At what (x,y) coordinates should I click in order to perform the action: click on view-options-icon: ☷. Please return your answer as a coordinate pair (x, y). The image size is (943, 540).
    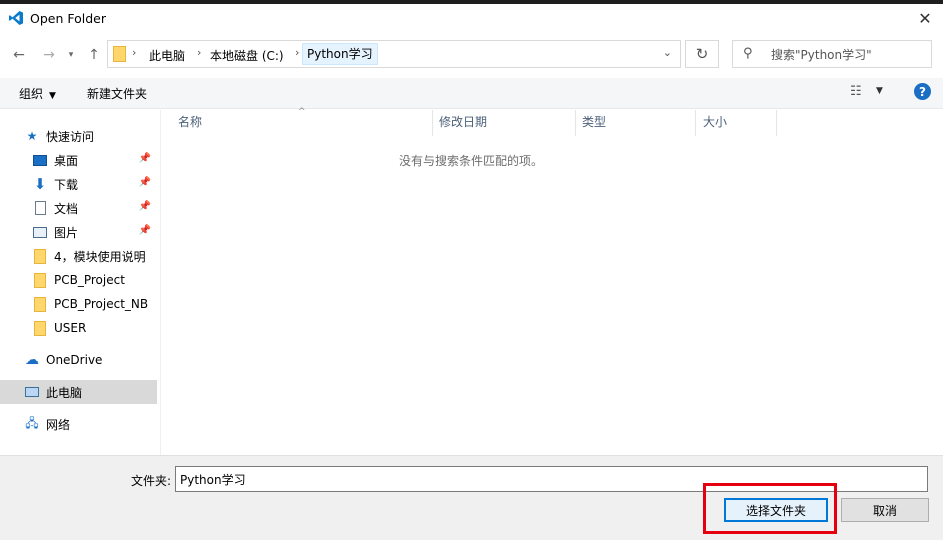
    Looking at the image, I should click on (856, 91).